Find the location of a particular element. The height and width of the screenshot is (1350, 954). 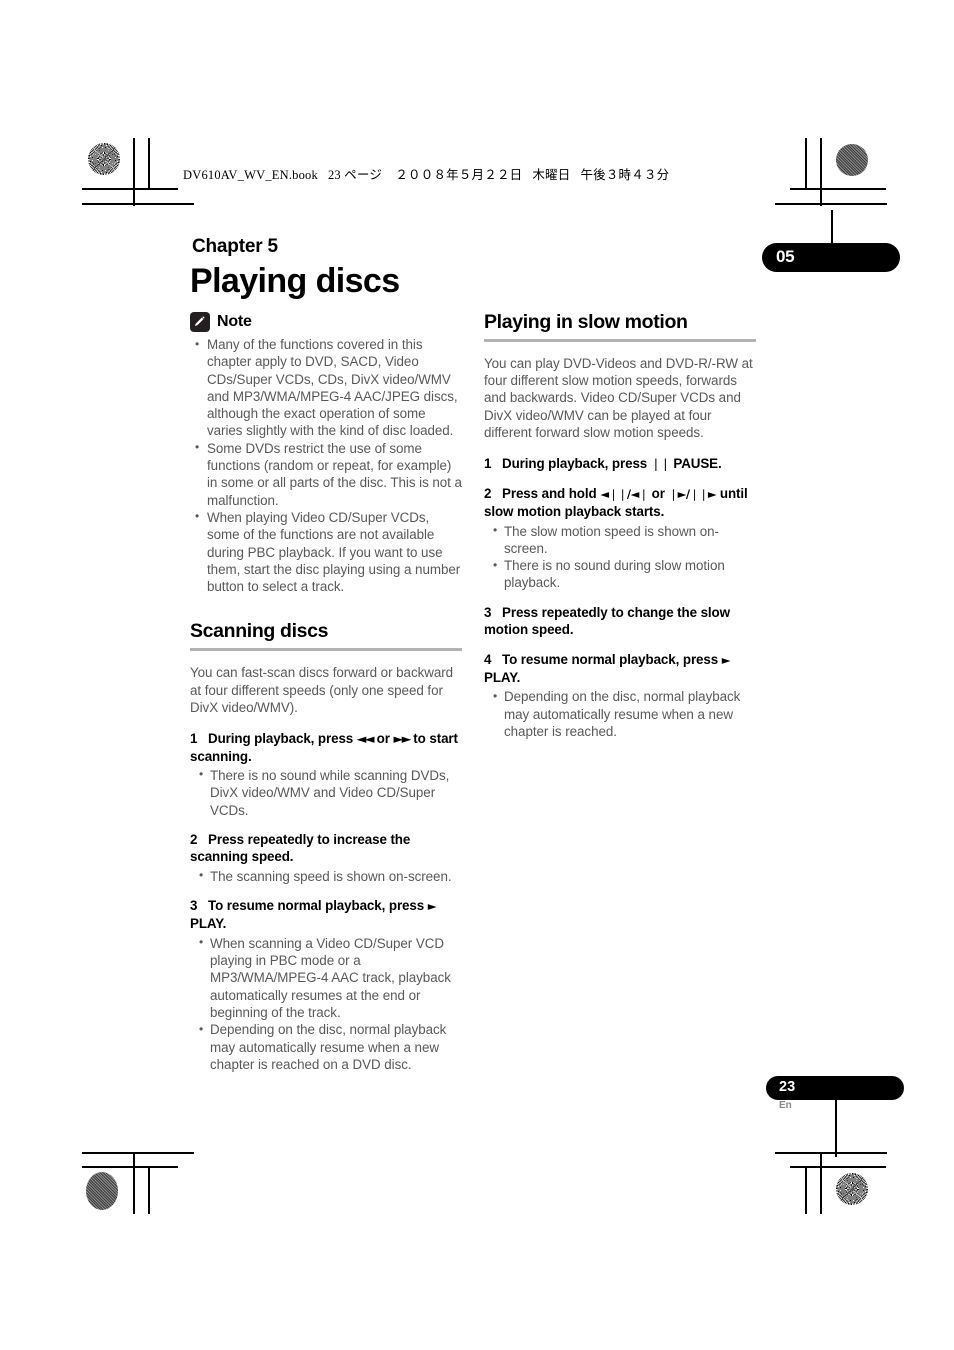

chapter-label: Chapter 5 is located at coordinates (235, 246).